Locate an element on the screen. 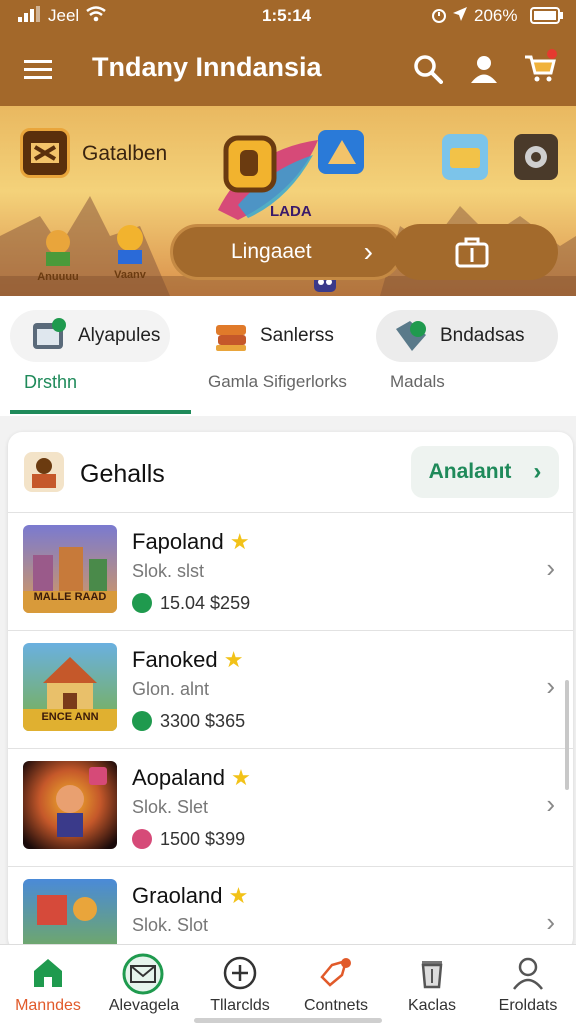  home-indicator is located at coordinates (288, 1020).